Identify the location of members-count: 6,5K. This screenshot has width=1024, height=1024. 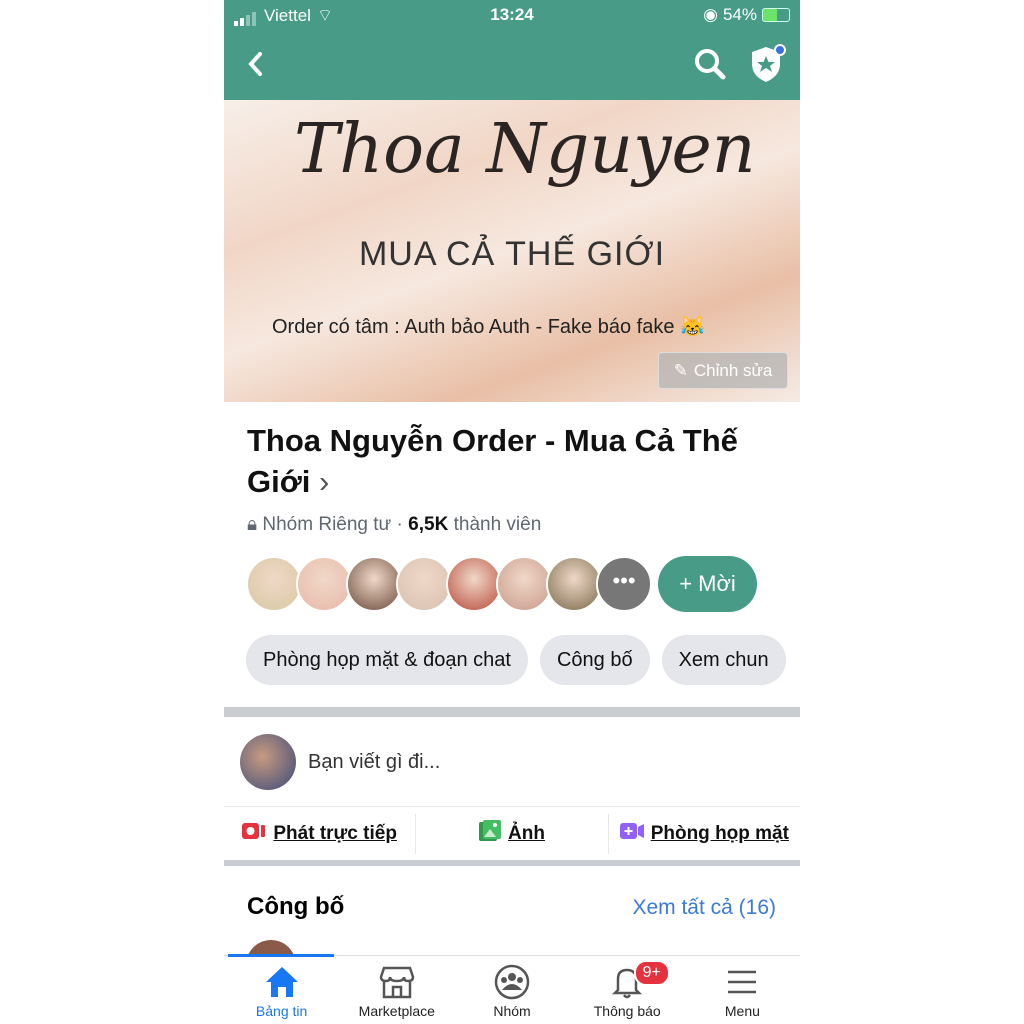
(428, 524).